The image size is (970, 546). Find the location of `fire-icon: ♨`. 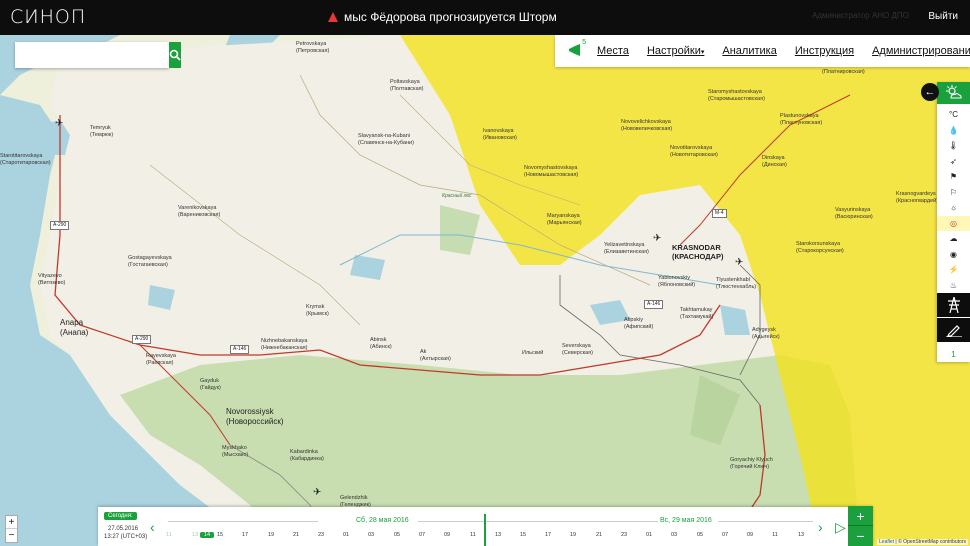

fire-icon: ♨ is located at coordinates (953, 286).